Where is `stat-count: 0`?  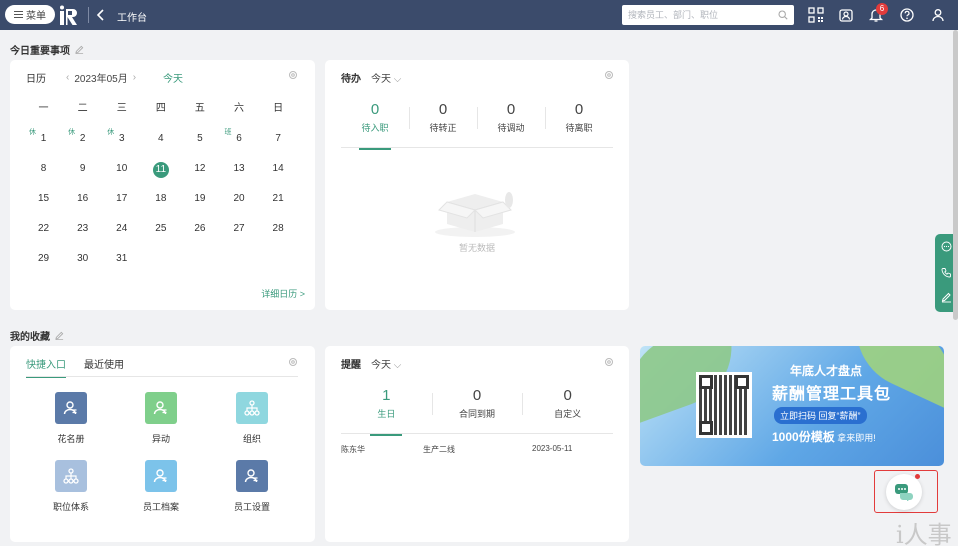 stat-count: 0 is located at coordinates (477, 395).